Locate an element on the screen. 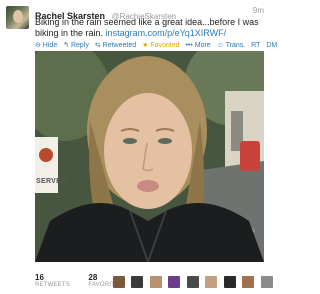 The width and height of the screenshot is (320, 294). rt-button: RT is located at coordinates (255, 45).